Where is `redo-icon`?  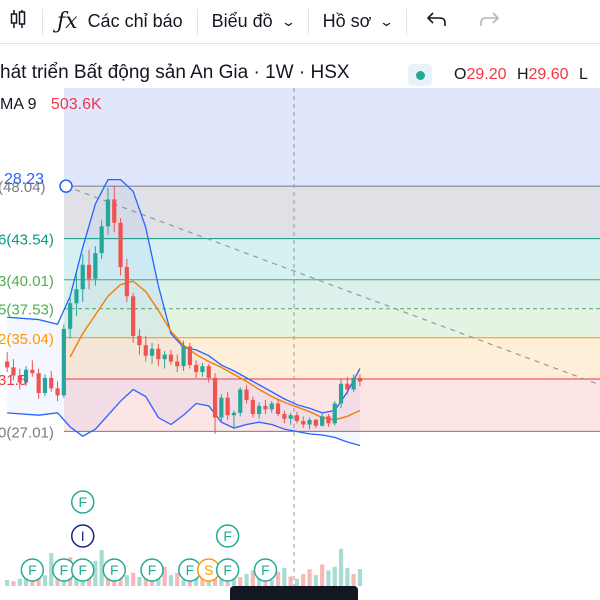 redo-icon is located at coordinates (490, 21).